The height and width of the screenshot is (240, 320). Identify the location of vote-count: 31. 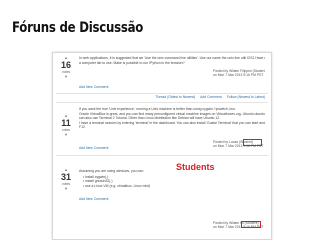
(65, 177).